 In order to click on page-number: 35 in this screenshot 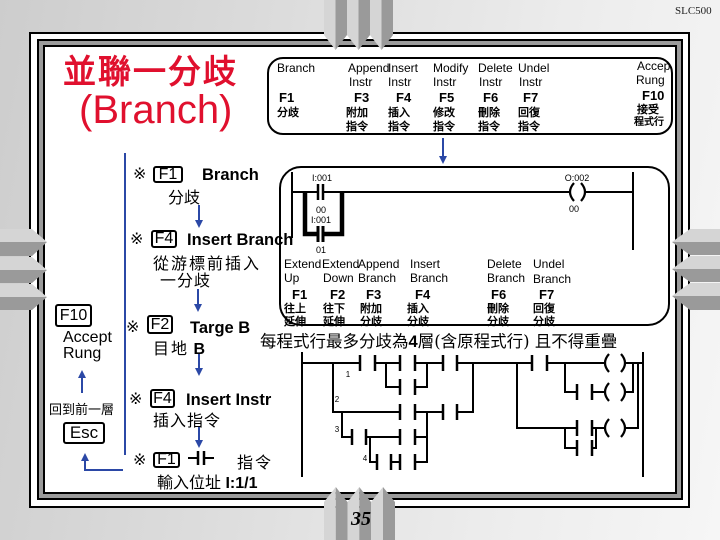, I will do `click(361, 519)`.